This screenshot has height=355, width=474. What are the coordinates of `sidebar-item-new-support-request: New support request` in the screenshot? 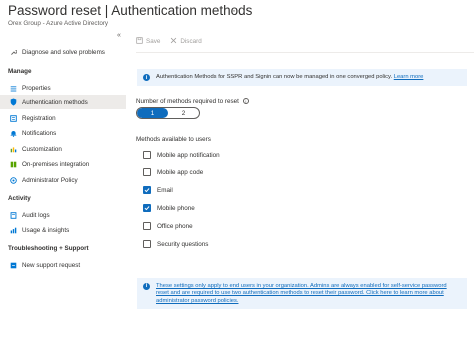 It's located at (63, 265).